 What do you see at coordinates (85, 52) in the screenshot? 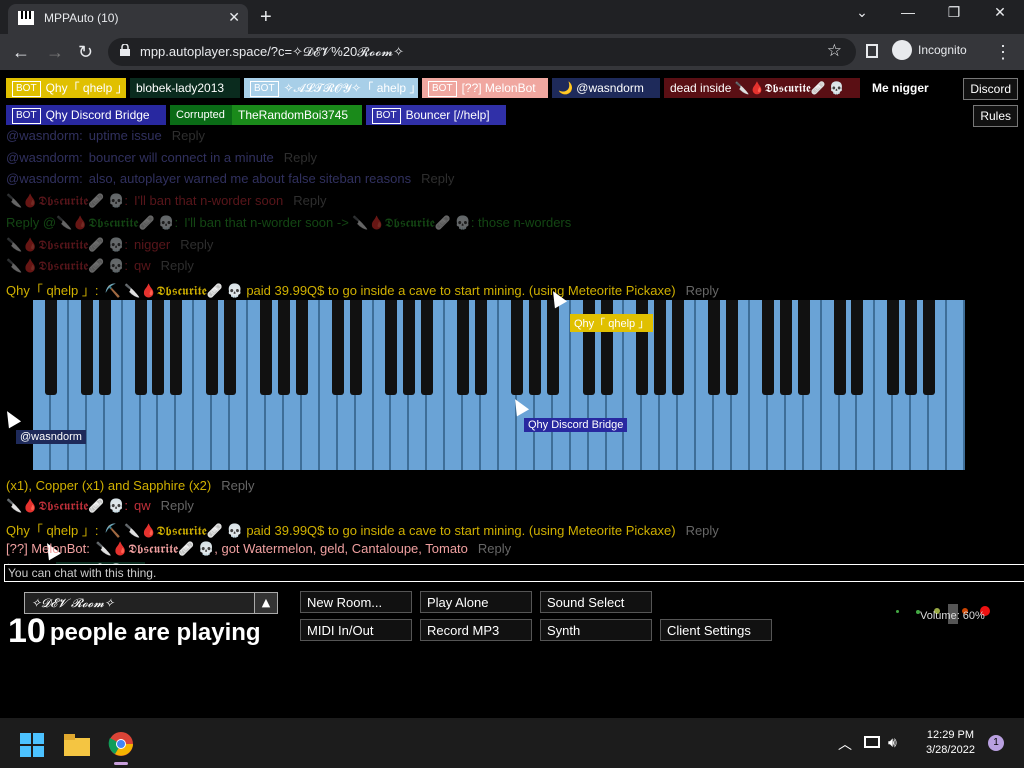
I see `reload-icon: ↻` at bounding box center [85, 52].